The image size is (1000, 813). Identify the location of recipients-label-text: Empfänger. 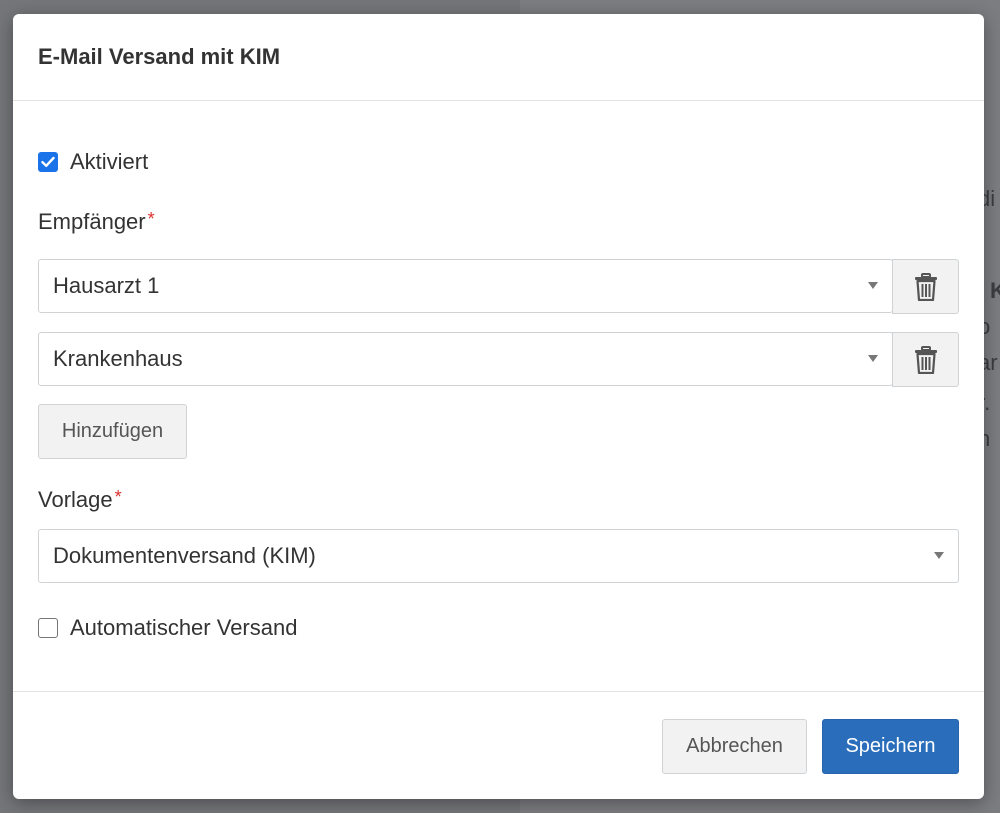
(92, 221).